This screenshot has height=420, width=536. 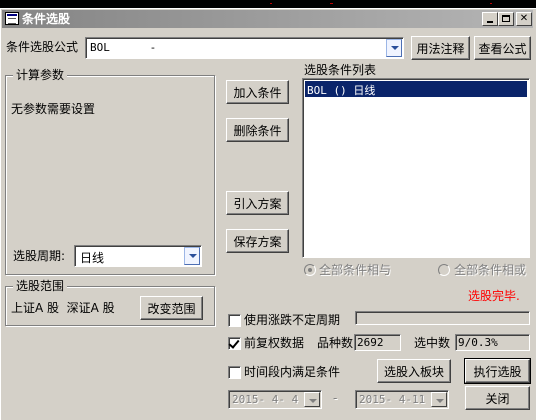 I want to click on time-range-checkbox, so click(x=234, y=372).